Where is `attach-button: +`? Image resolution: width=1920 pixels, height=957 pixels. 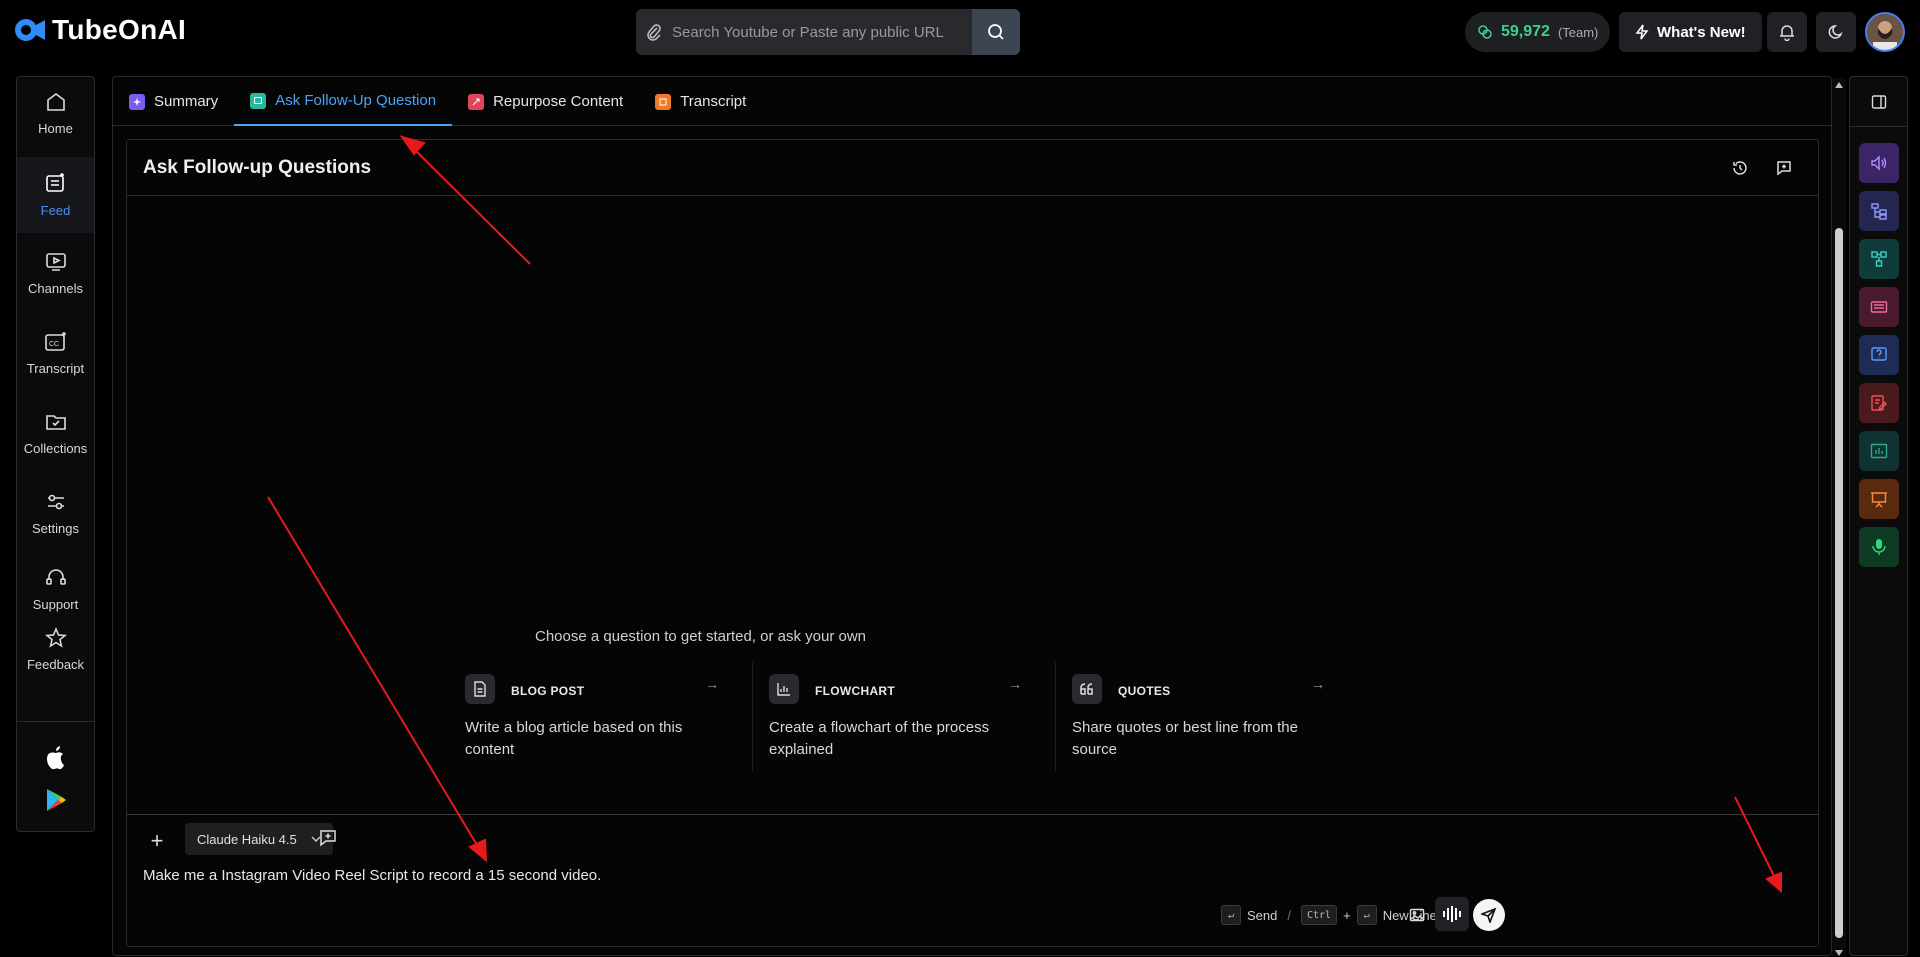
attach-button: + is located at coordinates (157, 841).